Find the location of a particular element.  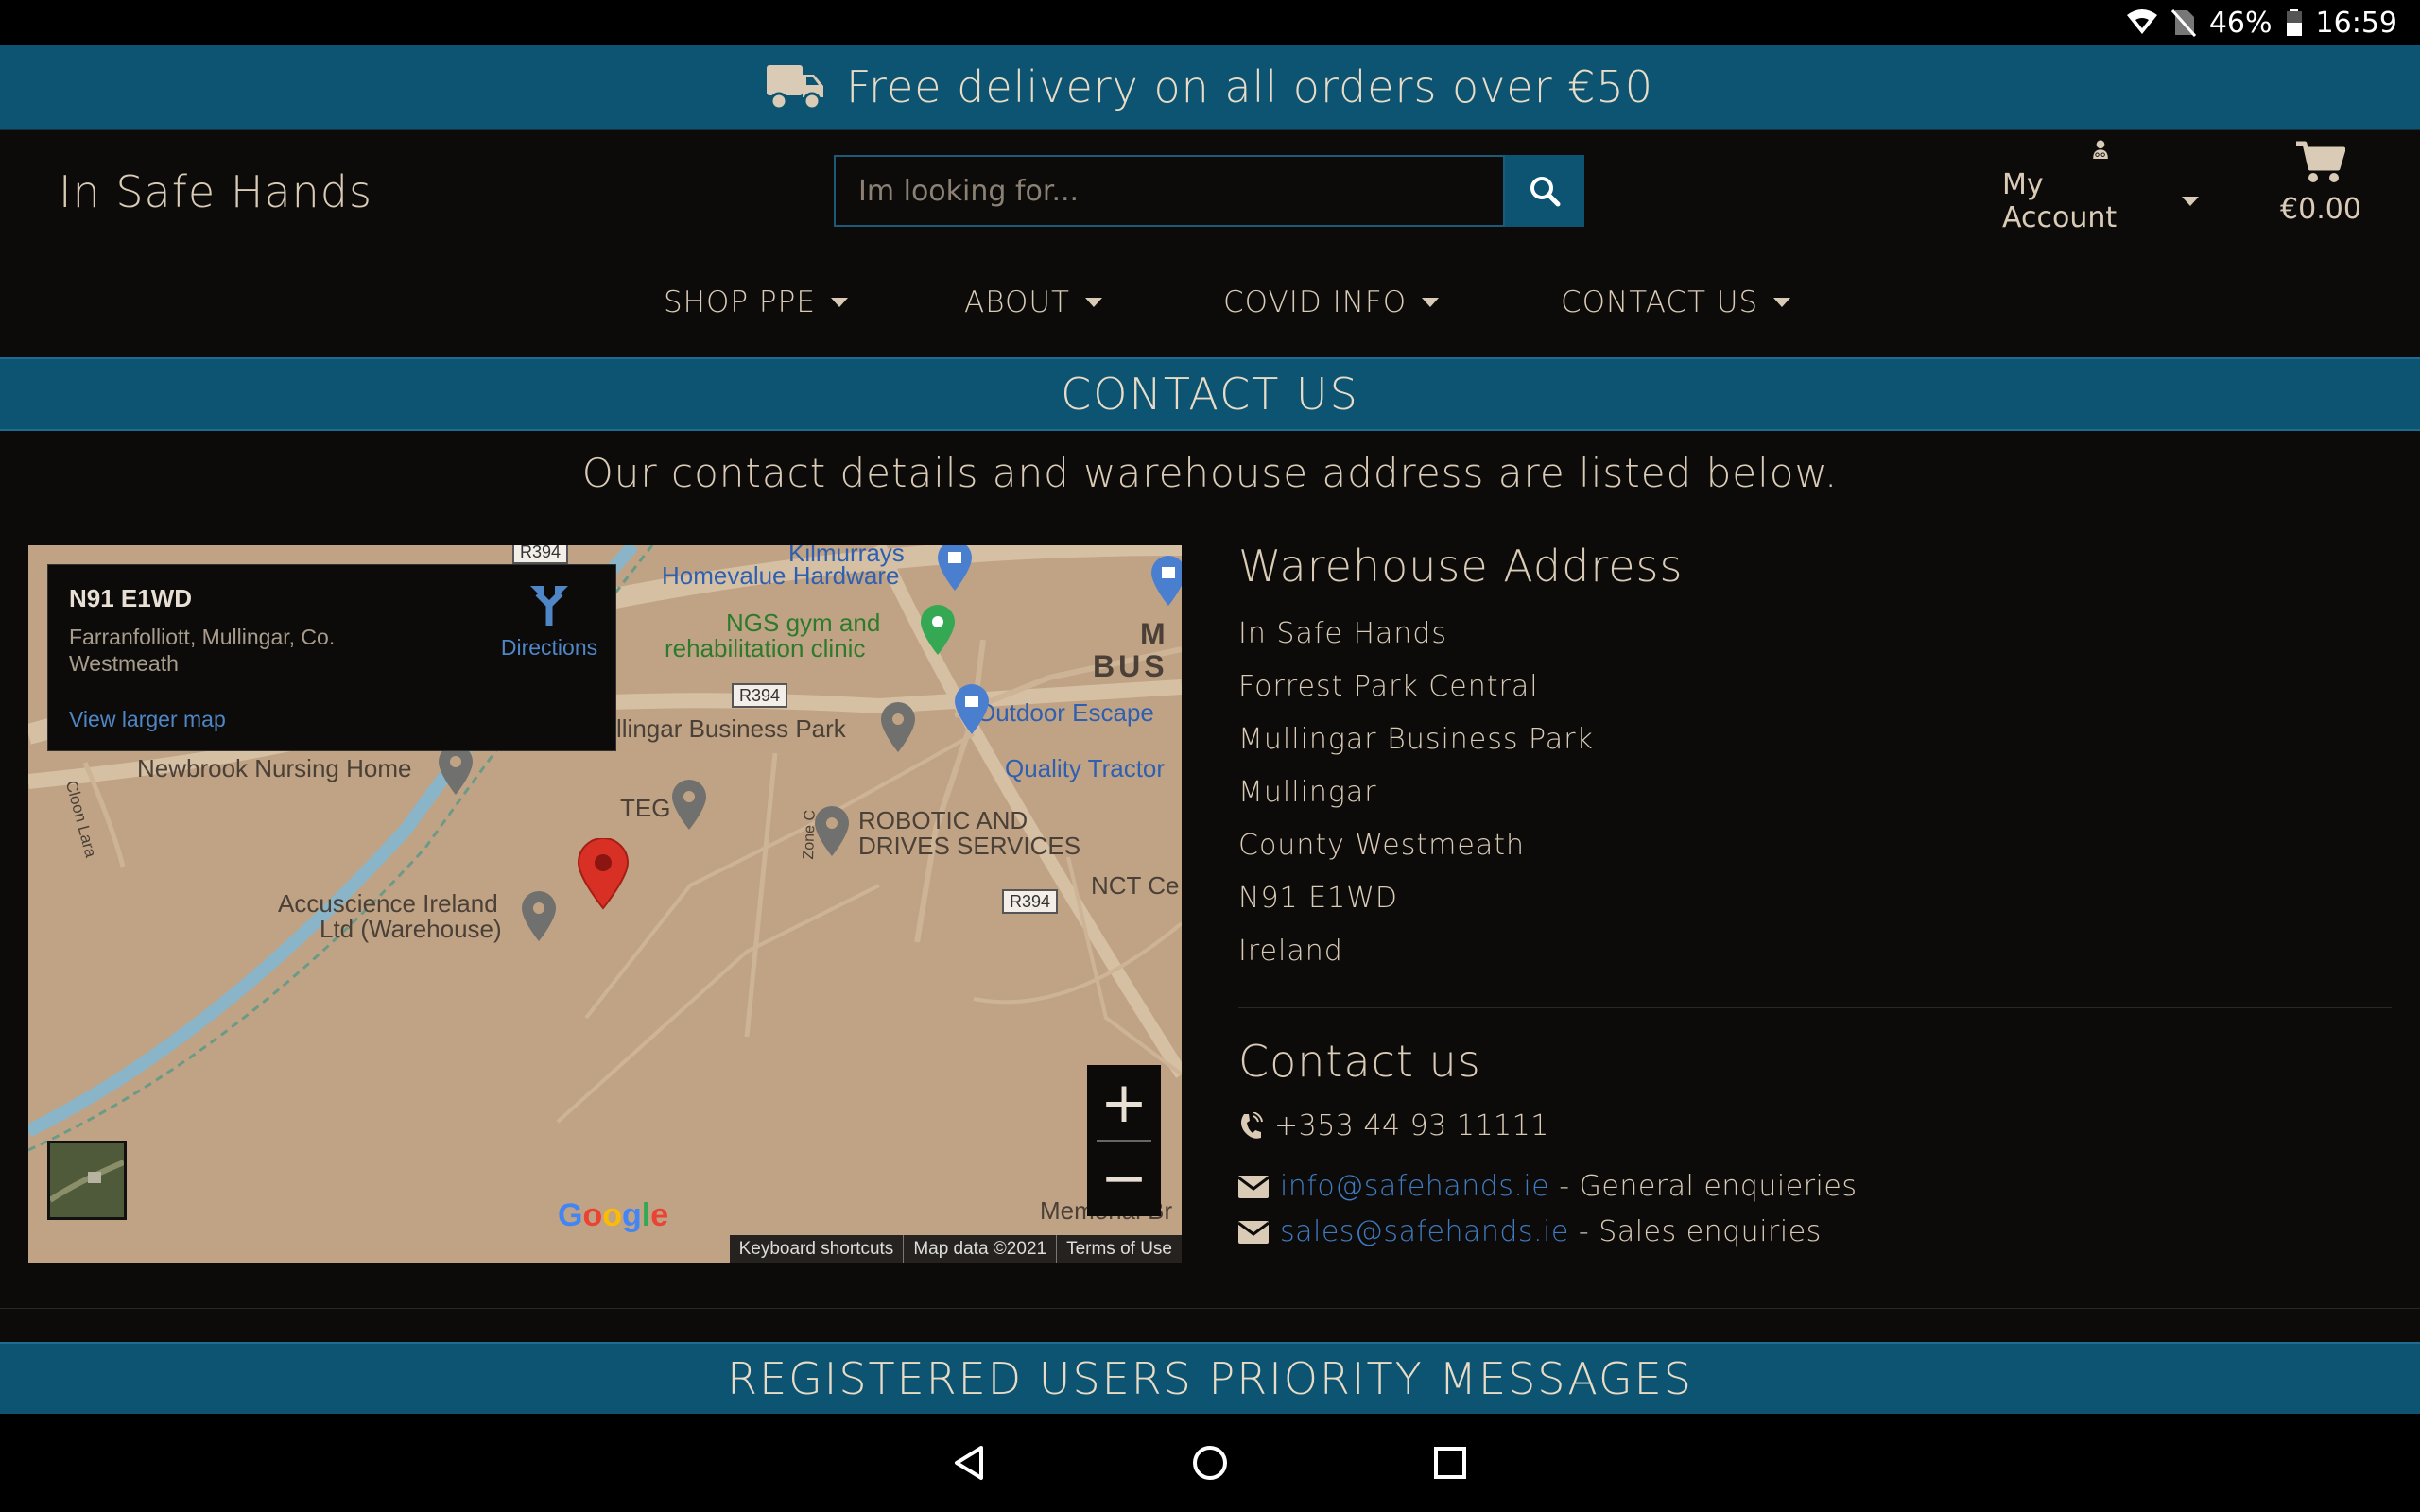

poi-label: Newbrook Nursing Home is located at coordinates (274, 768).